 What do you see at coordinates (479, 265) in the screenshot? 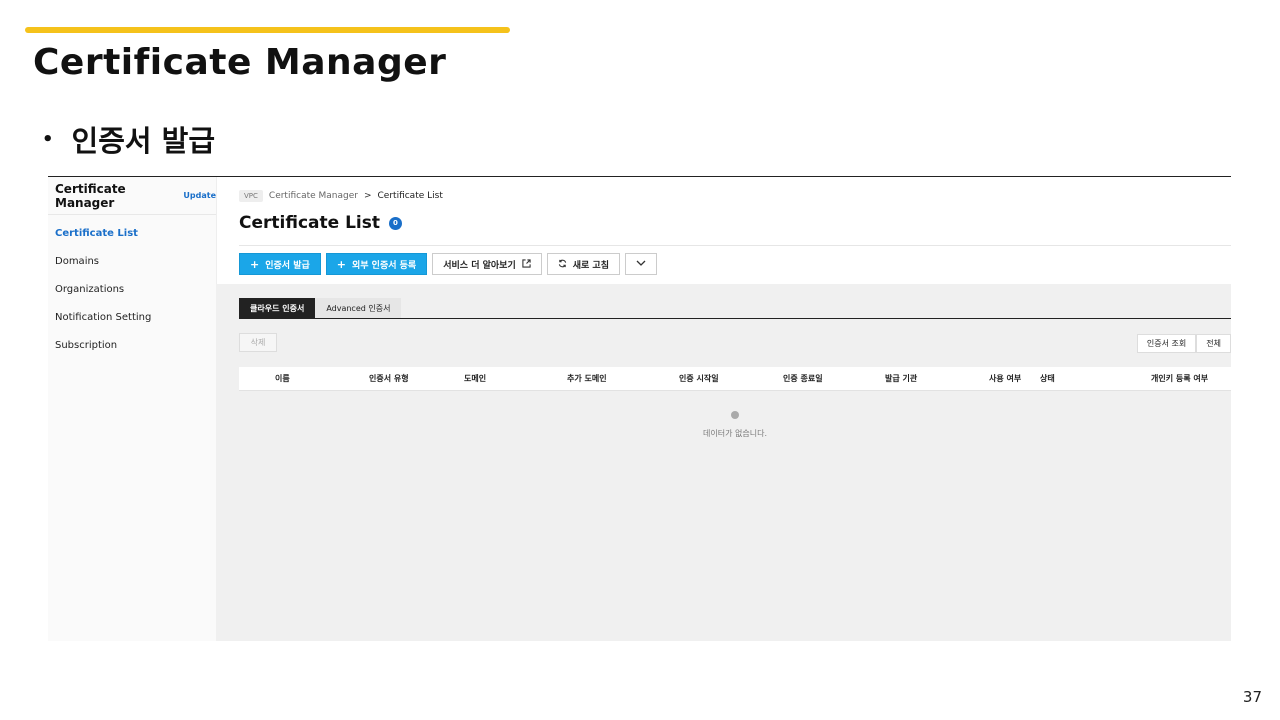
I see `learn-more-label: 서비스 더 알아보기` at bounding box center [479, 265].